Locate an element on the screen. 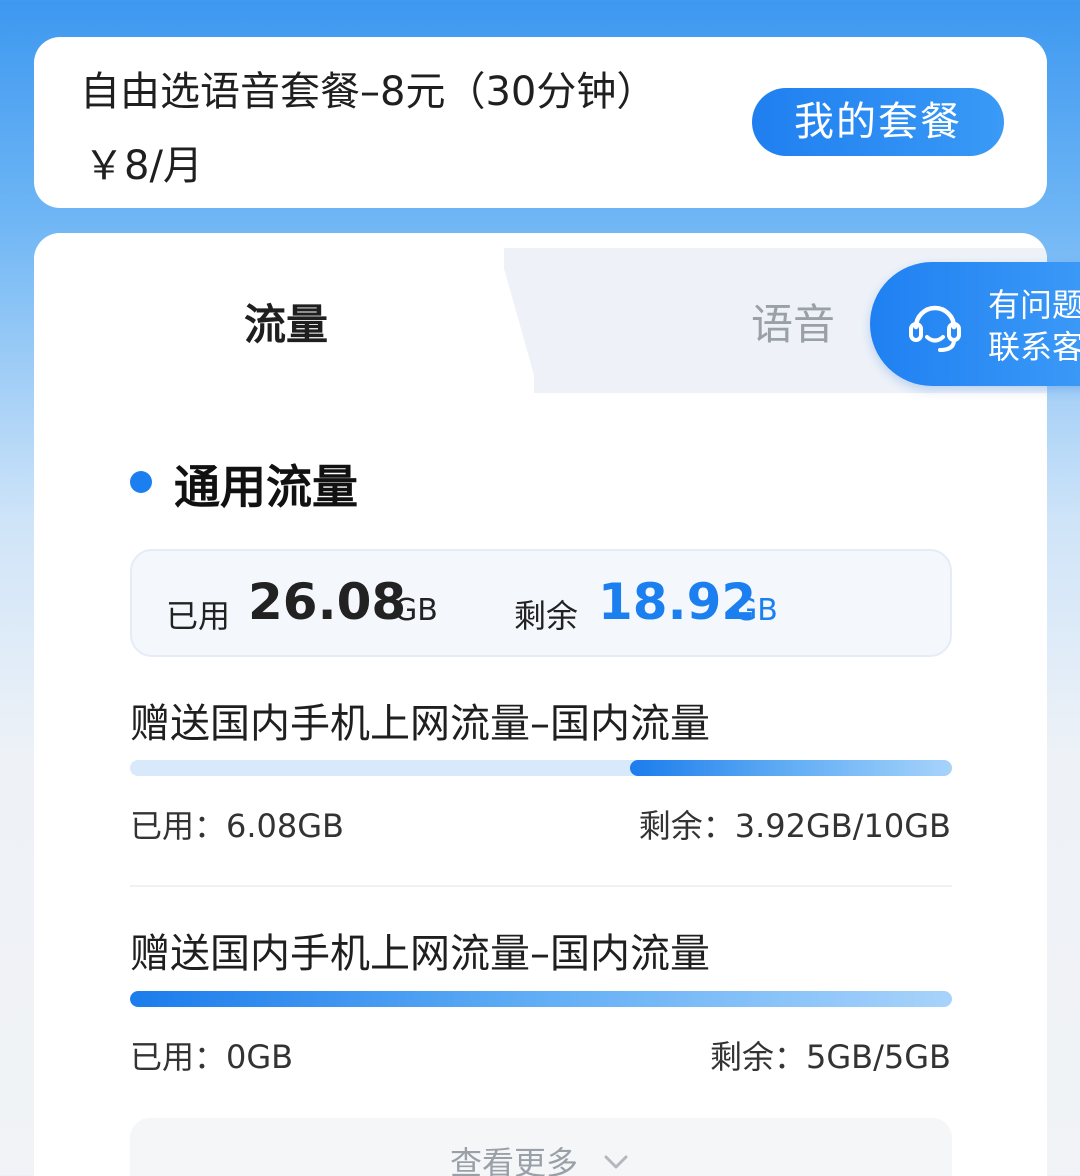 The height and width of the screenshot is (1176, 1080). tab-voice: 语音 is located at coordinates (793, 321).